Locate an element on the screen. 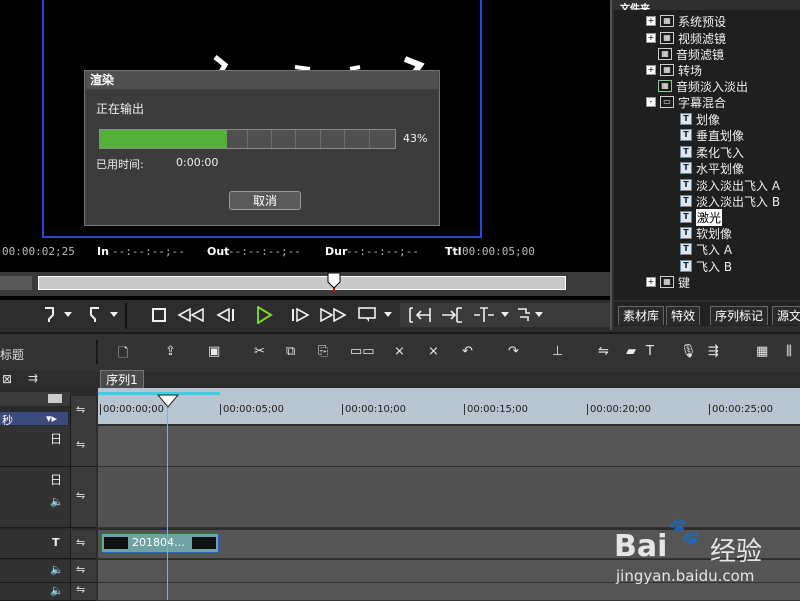 The width and height of the screenshot is (800, 601). tree-item-horizontal-wipe: T 水平划像 is located at coordinates (712, 168).